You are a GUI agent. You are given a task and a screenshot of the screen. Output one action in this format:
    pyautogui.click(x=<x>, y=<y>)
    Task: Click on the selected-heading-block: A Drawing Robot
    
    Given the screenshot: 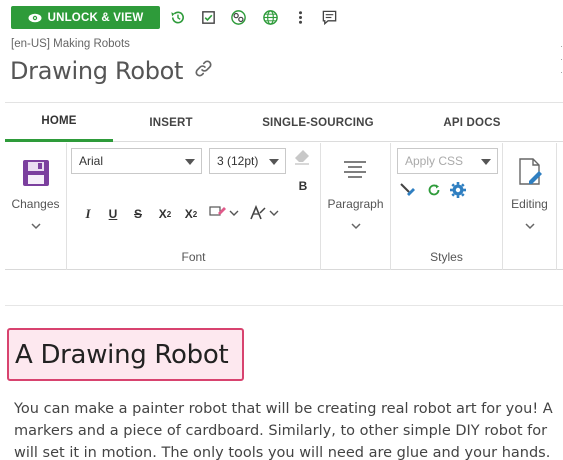 What is the action you would take?
    pyautogui.click(x=125, y=354)
    